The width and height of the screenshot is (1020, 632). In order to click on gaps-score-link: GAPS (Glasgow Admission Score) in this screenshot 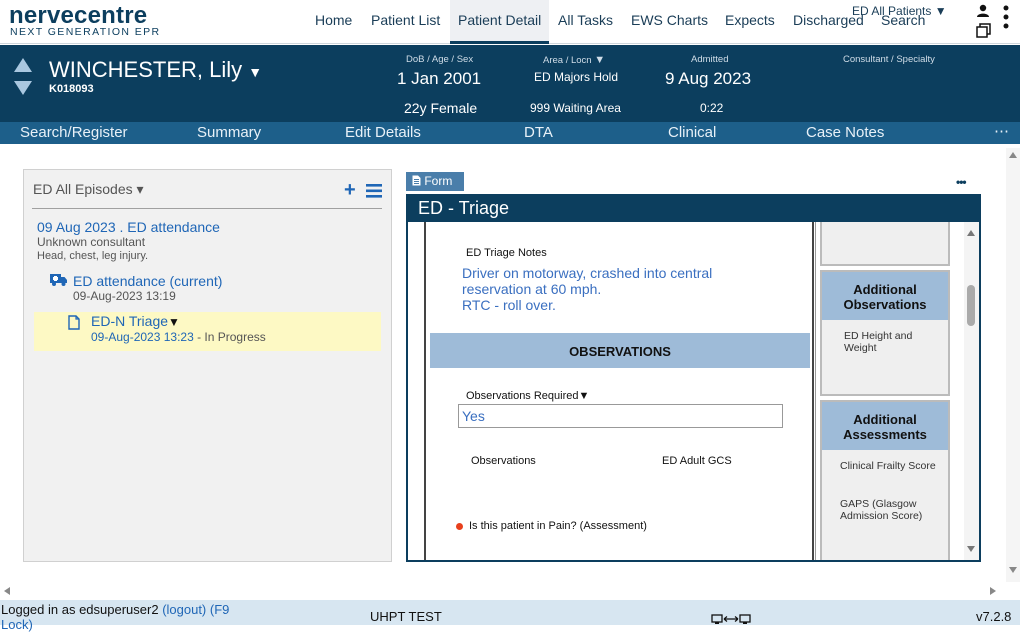, I will do `click(885, 497)`.